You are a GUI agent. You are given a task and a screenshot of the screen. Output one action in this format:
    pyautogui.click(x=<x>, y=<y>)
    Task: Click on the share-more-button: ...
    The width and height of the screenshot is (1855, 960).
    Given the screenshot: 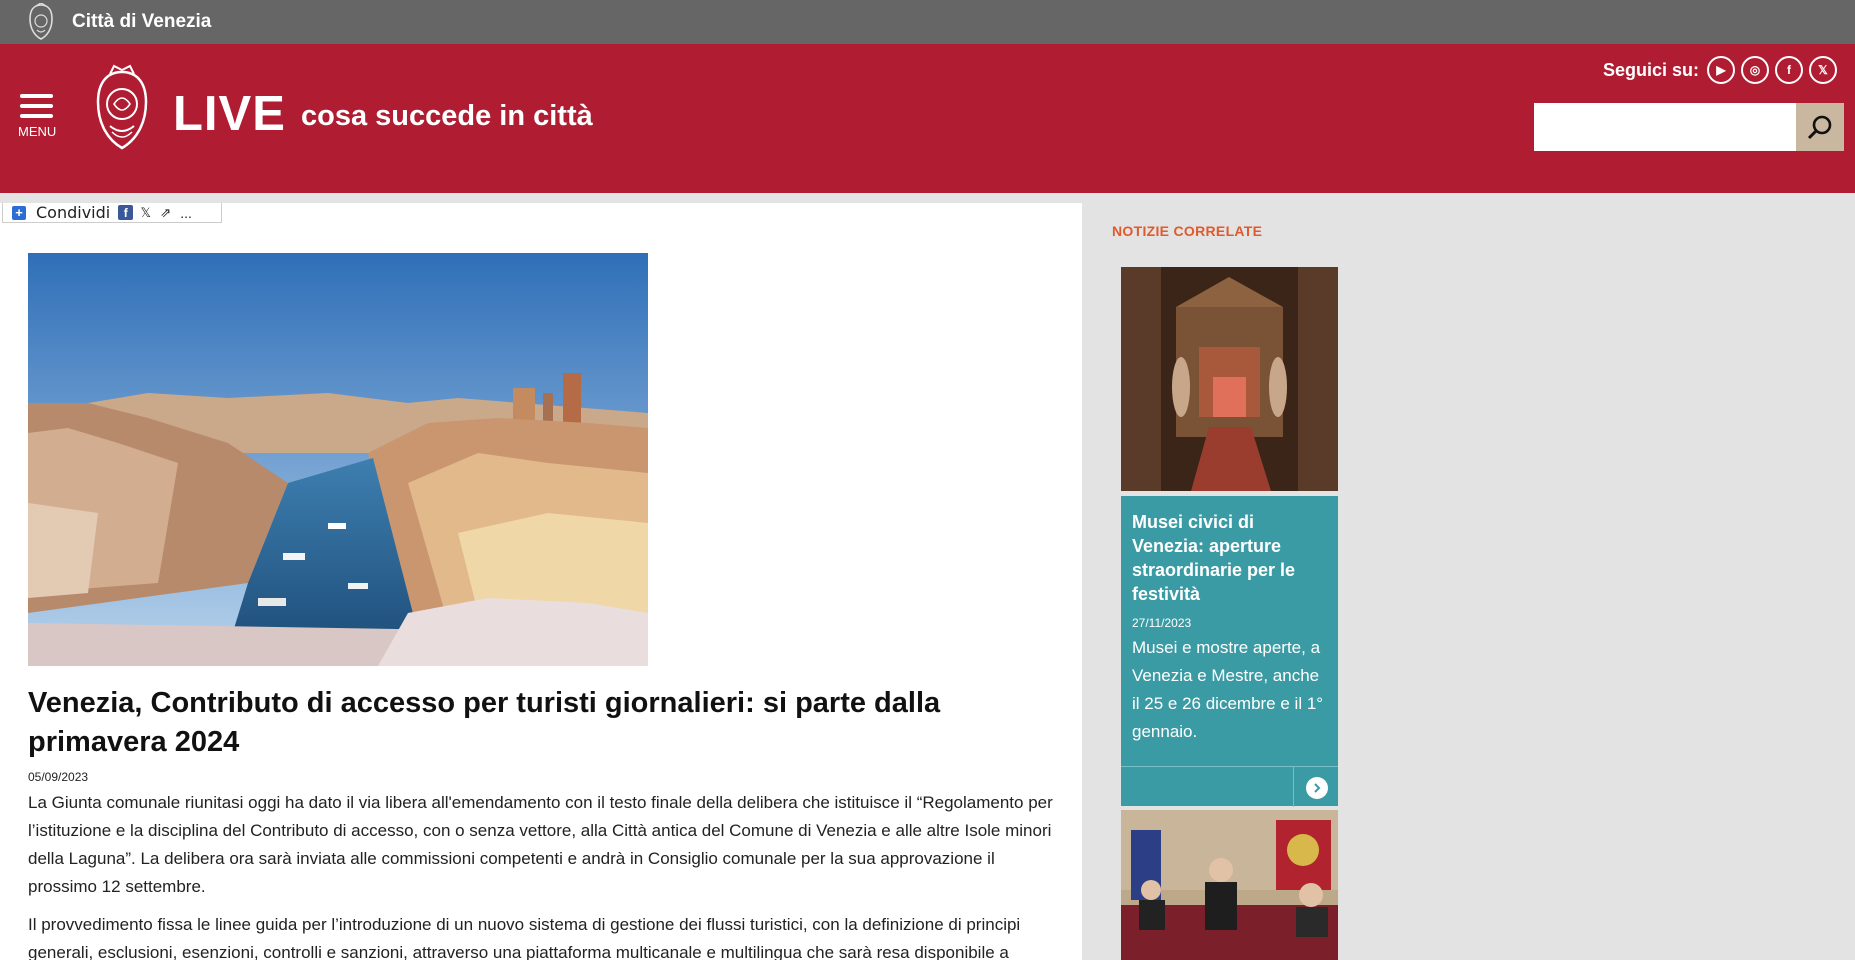 What is the action you would take?
    pyautogui.click(x=186, y=213)
    